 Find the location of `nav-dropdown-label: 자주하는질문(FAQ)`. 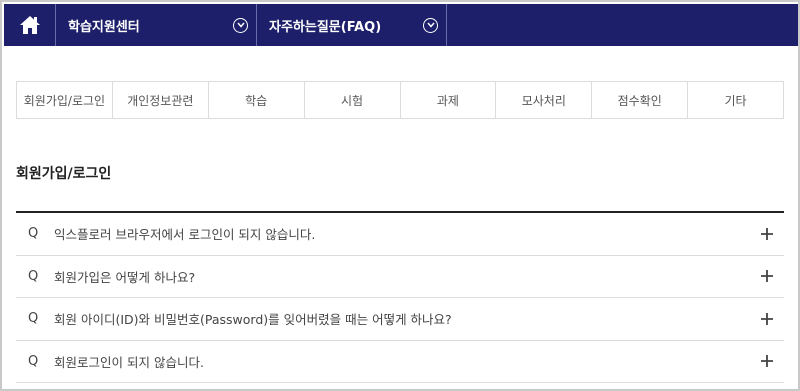

nav-dropdown-label: 자주하는질문(FAQ) is located at coordinates (325, 27).